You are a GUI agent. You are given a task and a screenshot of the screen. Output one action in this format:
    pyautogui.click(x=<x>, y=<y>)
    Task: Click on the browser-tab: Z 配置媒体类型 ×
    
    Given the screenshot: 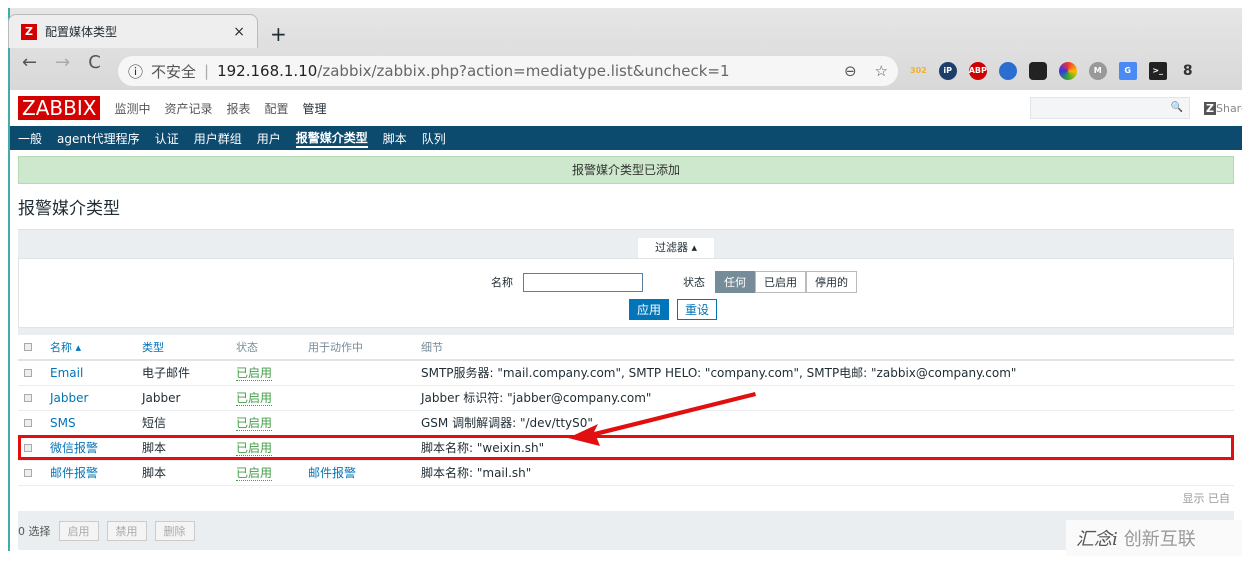 What is the action you would take?
    pyautogui.click(x=133, y=31)
    